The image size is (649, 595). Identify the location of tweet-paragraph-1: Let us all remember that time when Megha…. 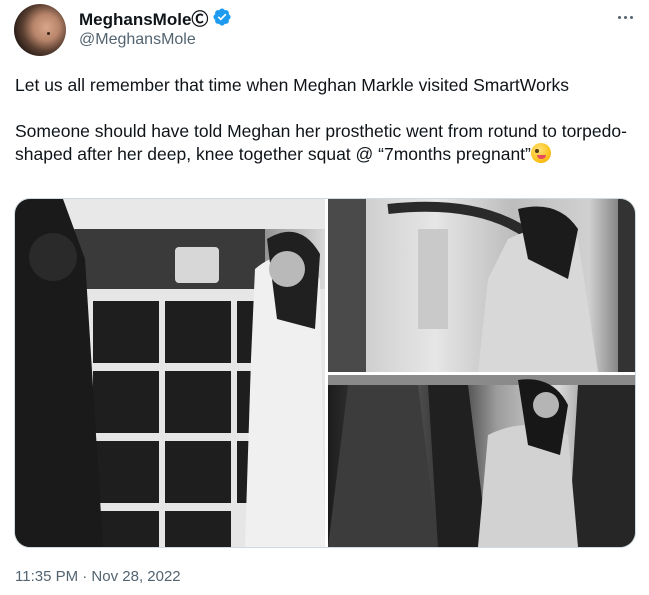
(292, 85).